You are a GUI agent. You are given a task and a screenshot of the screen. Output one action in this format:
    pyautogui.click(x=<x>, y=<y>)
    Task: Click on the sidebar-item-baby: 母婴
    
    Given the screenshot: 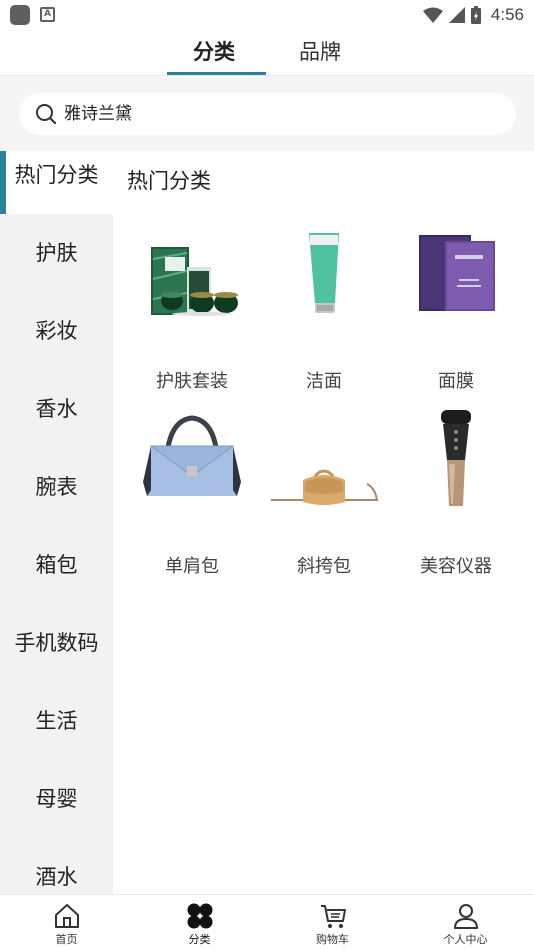 What is the action you would take?
    pyautogui.click(x=56, y=799)
    